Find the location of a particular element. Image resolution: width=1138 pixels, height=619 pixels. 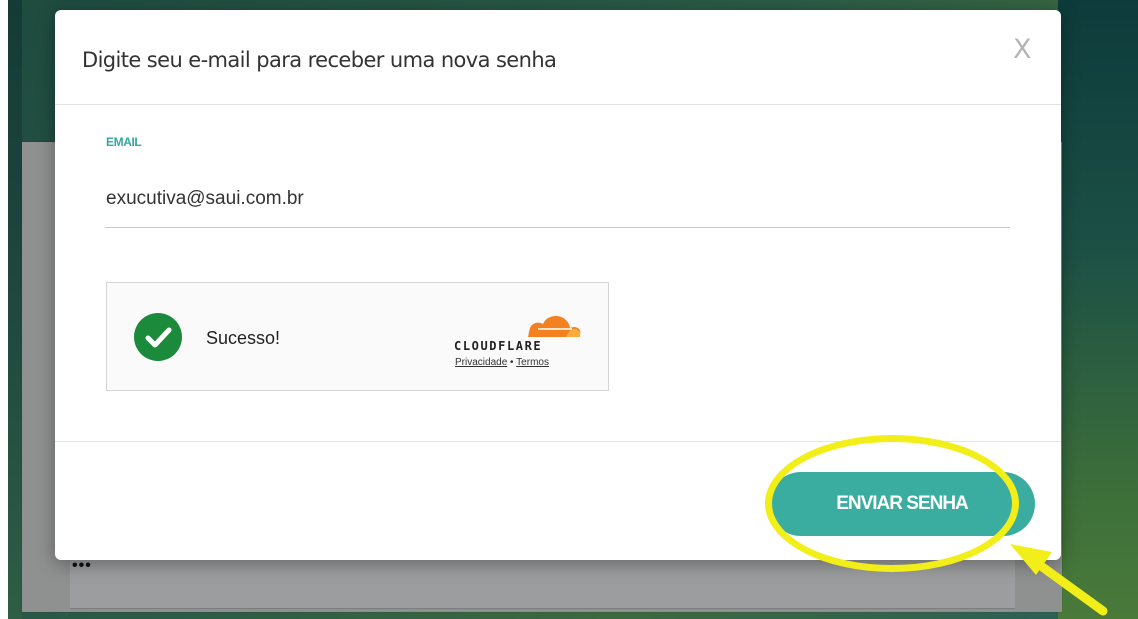

arrow-icon is located at coordinates (1059, 580).